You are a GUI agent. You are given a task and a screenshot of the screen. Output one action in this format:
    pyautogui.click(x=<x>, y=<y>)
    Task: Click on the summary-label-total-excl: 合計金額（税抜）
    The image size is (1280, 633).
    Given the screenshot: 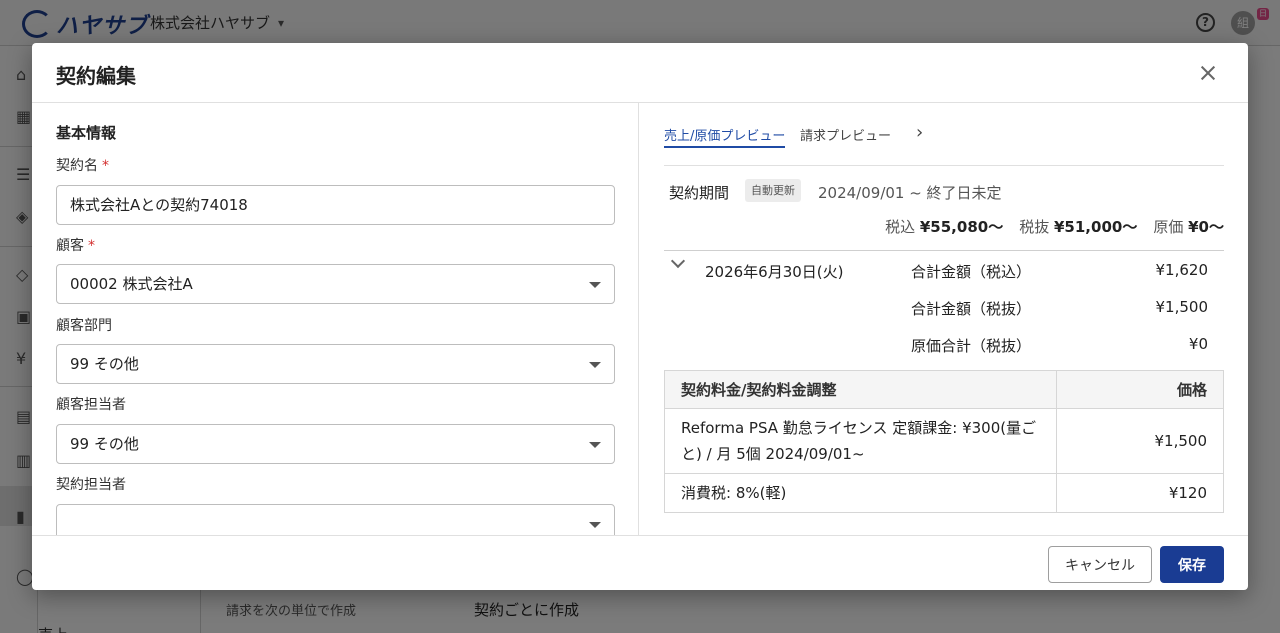 What is the action you would take?
    pyautogui.click(x=971, y=309)
    